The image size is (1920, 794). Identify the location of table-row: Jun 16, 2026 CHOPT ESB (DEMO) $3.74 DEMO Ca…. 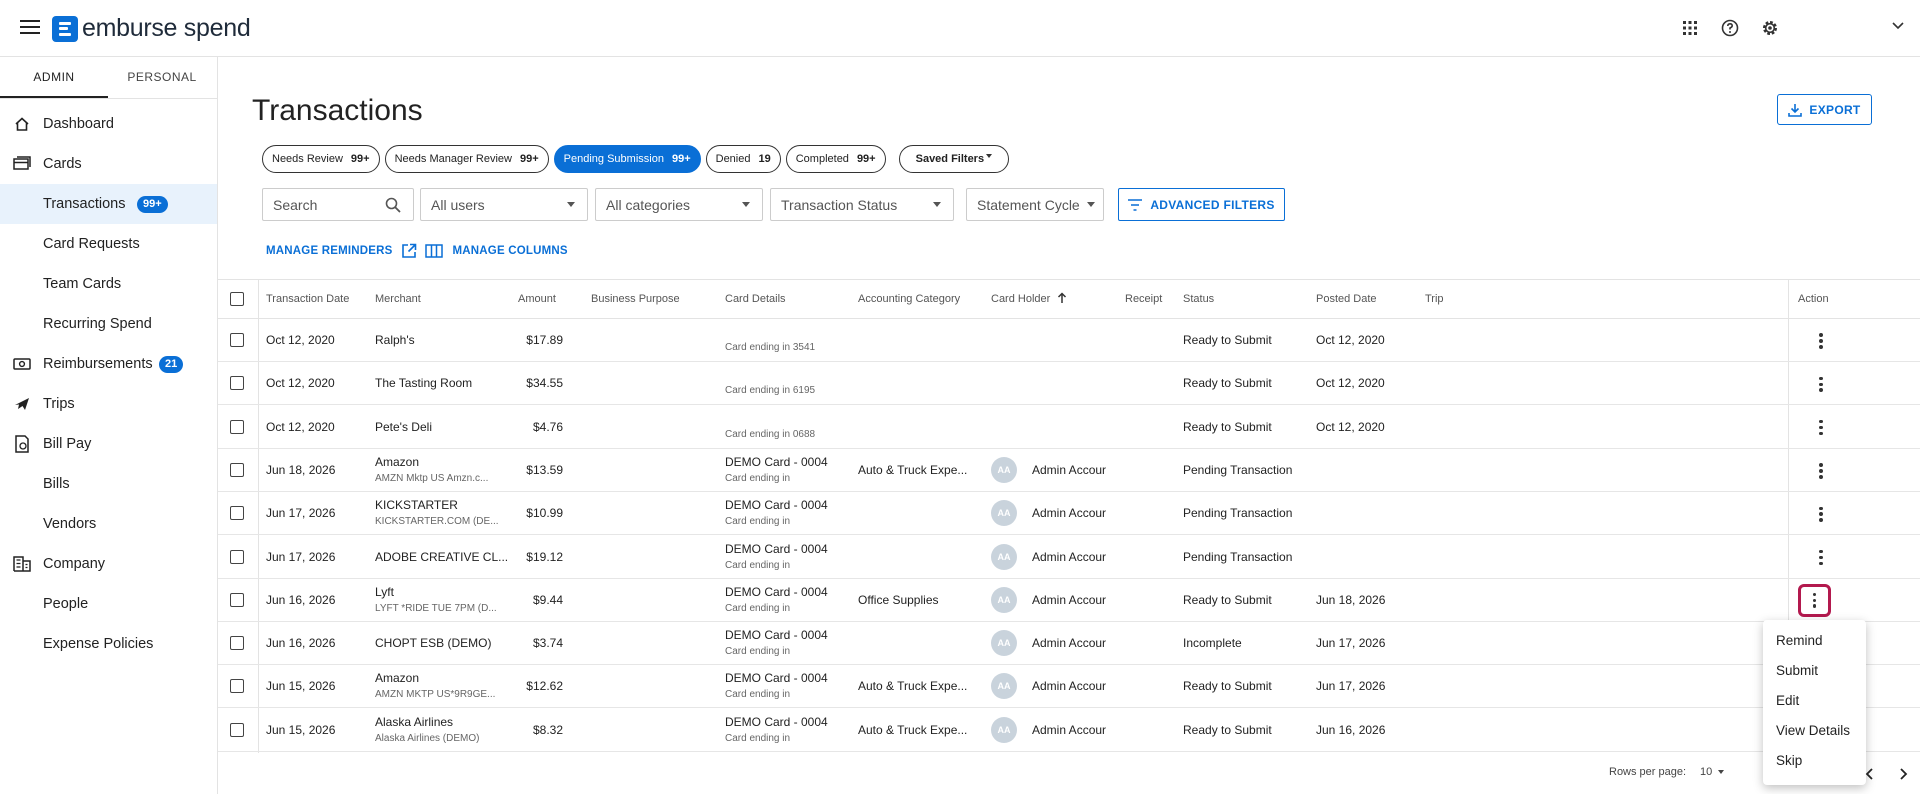
(1069, 644).